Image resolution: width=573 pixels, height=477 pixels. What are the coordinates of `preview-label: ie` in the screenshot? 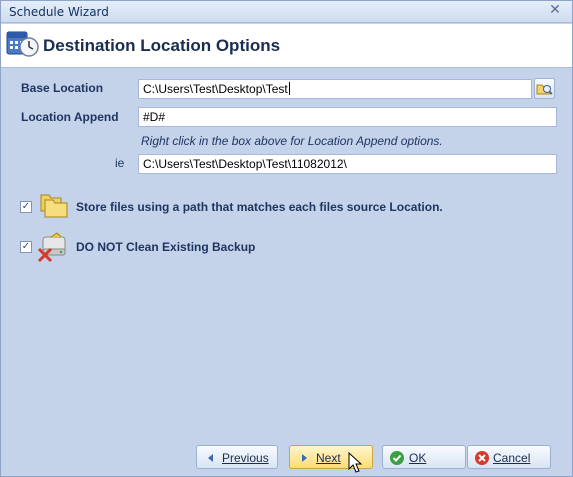 It's located at (120, 163).